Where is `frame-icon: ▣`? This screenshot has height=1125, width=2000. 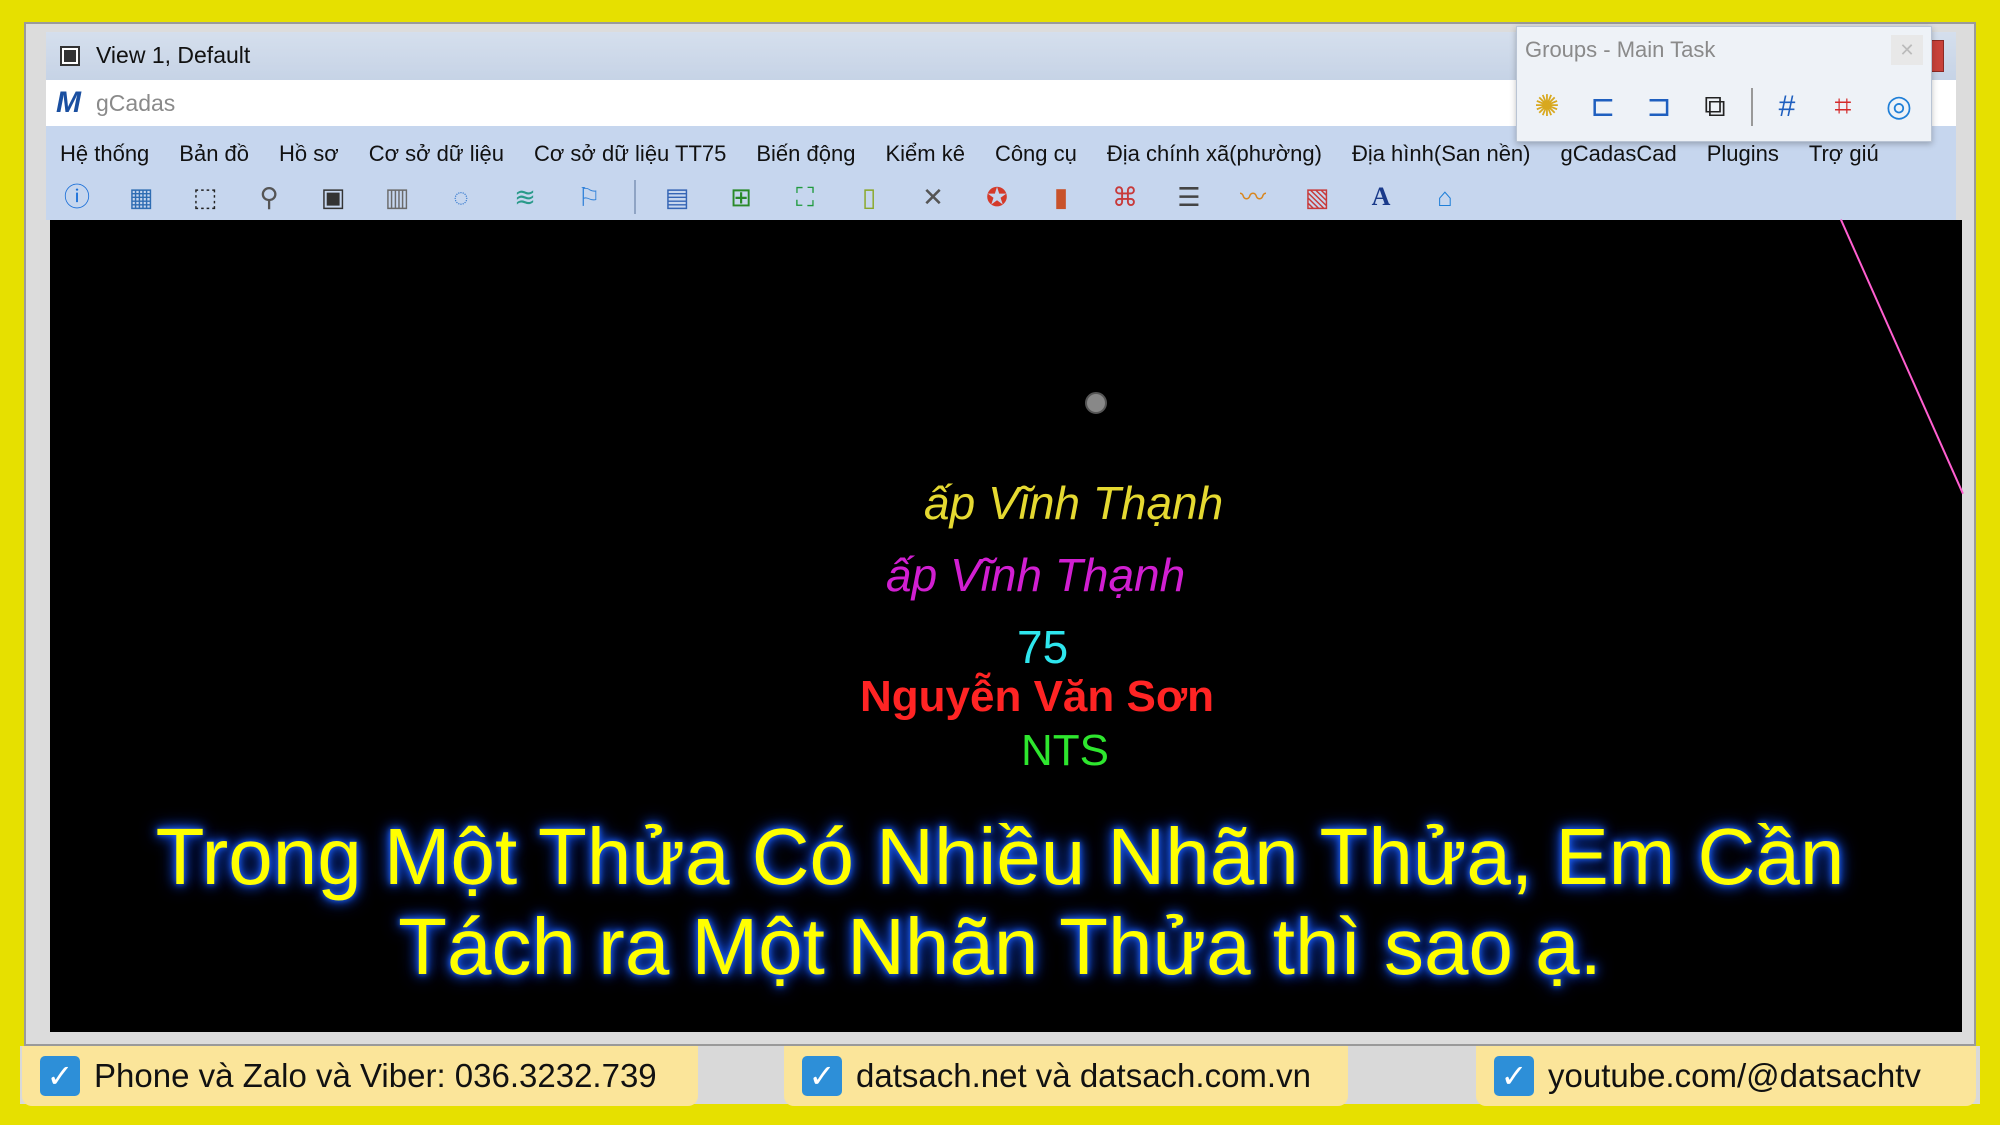
frame-icon: ▣ is located at coordinates (333, 197).